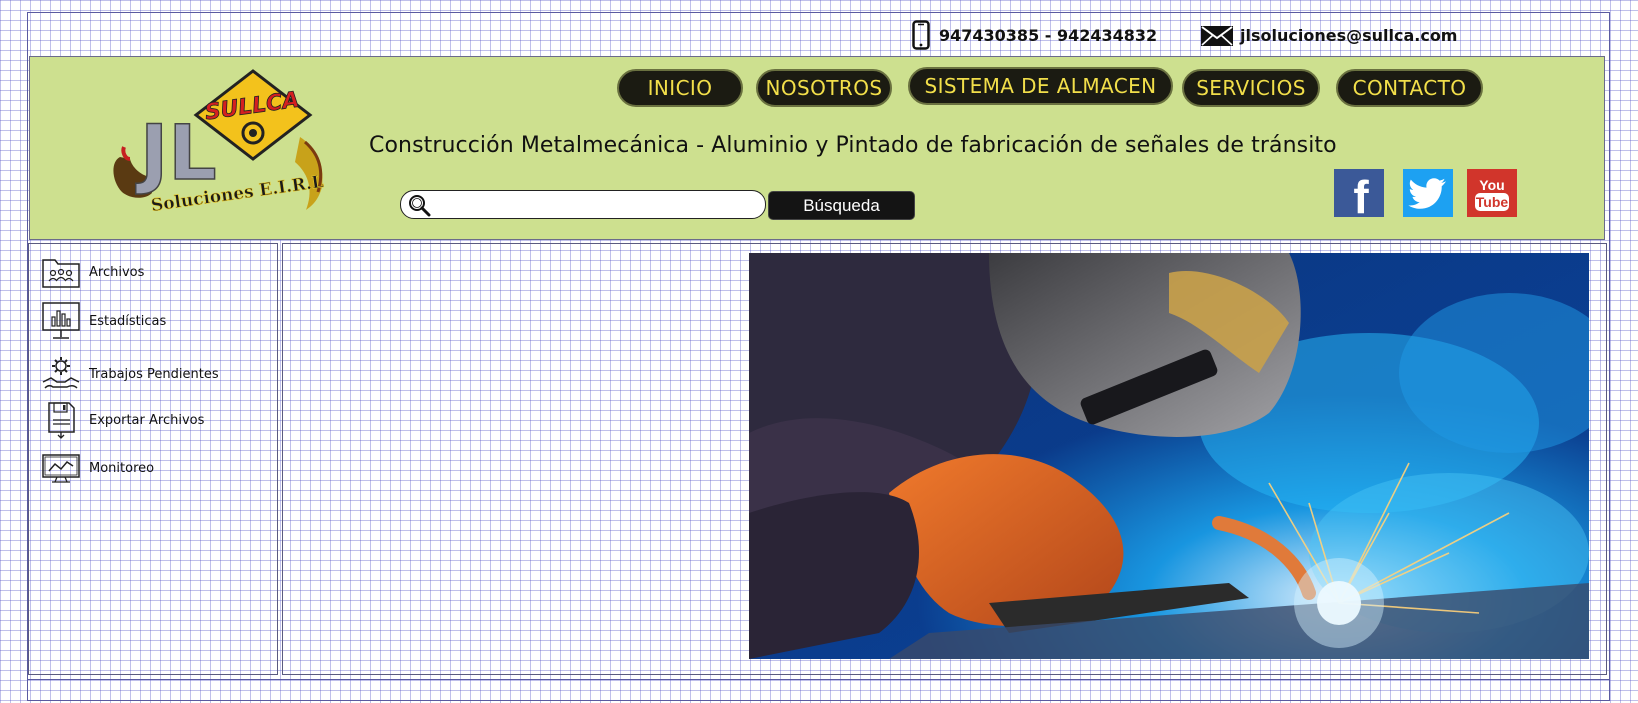 The width and height of the screenshot is (1638, 703). I want to click on twitter-link, so click(1428, 193).